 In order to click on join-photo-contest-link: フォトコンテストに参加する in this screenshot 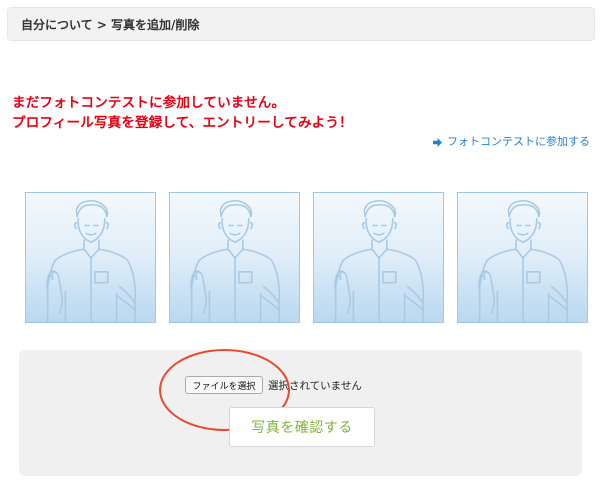, I will do `click(511, 141)`.